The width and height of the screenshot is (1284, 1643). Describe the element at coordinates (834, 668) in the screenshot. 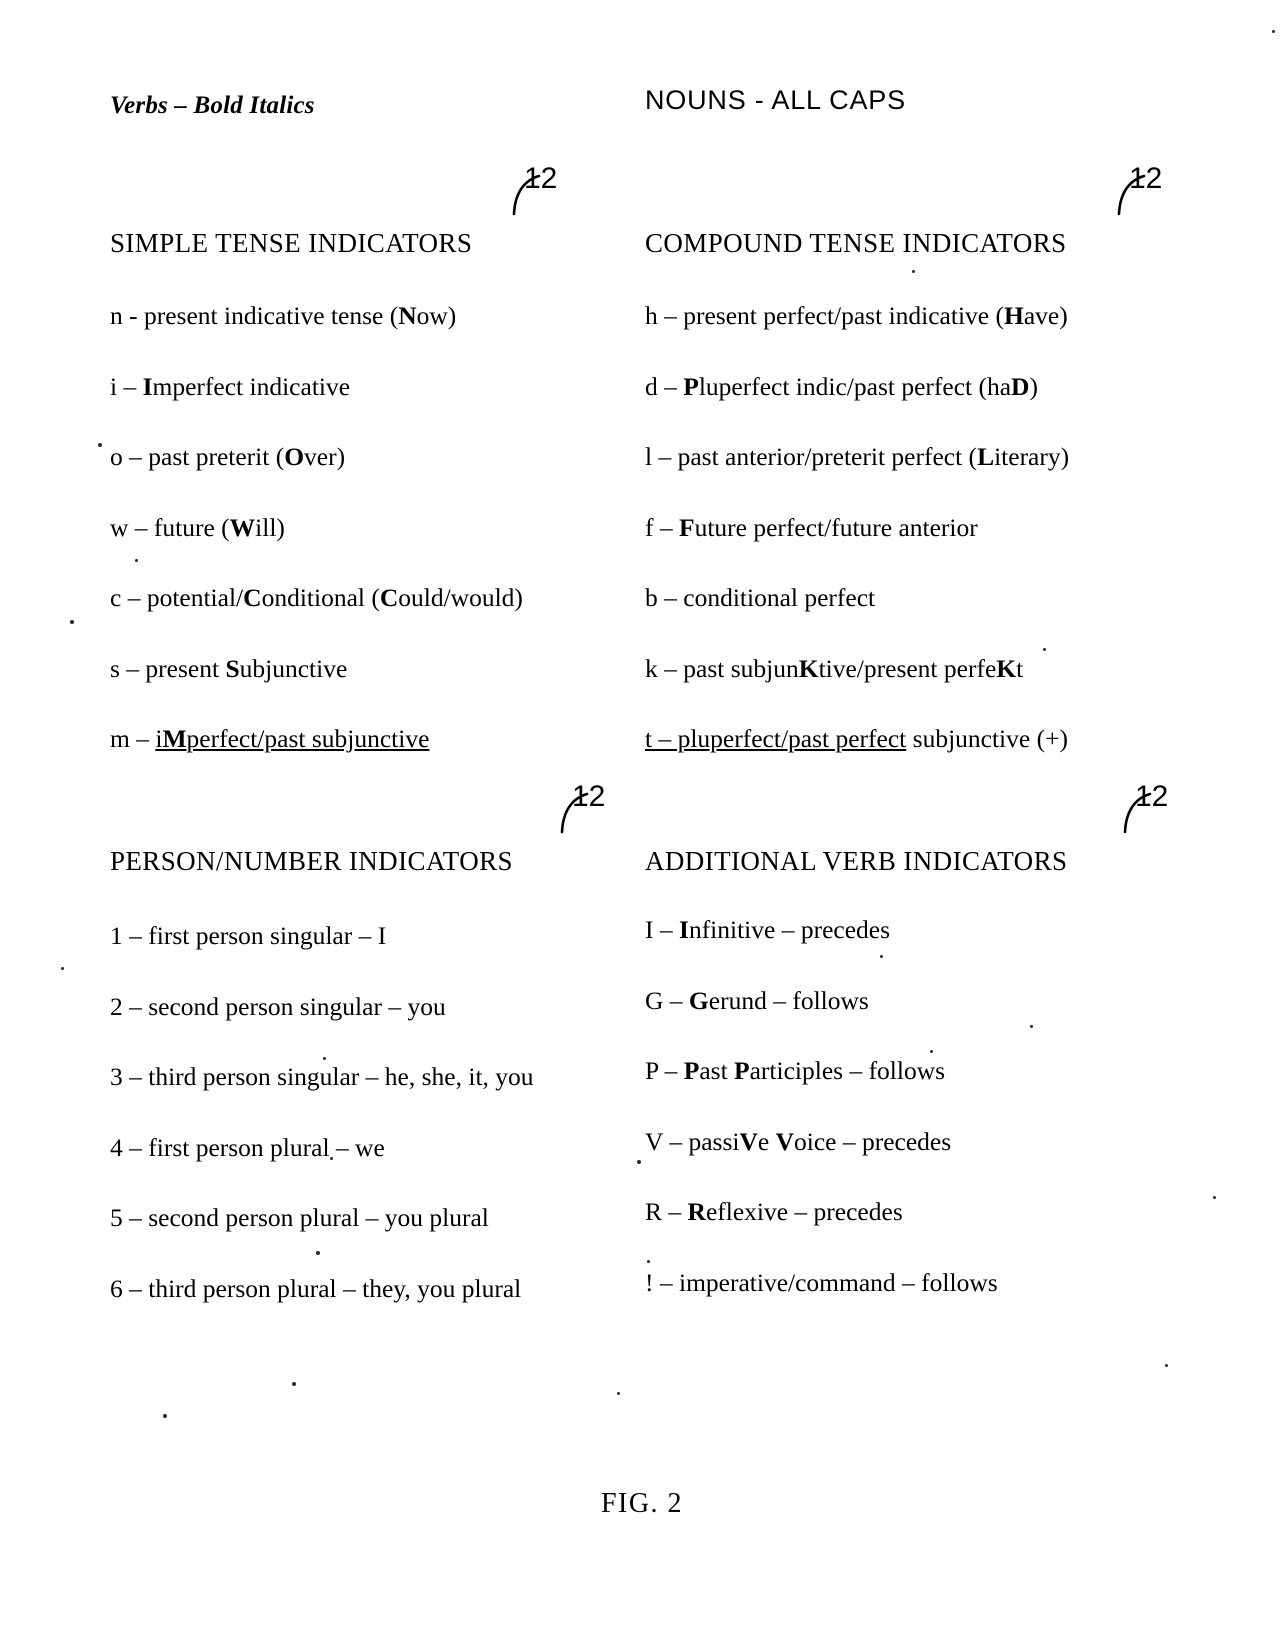

I see `list-item: k – past subjunKtive/present perfeKt` at that location.